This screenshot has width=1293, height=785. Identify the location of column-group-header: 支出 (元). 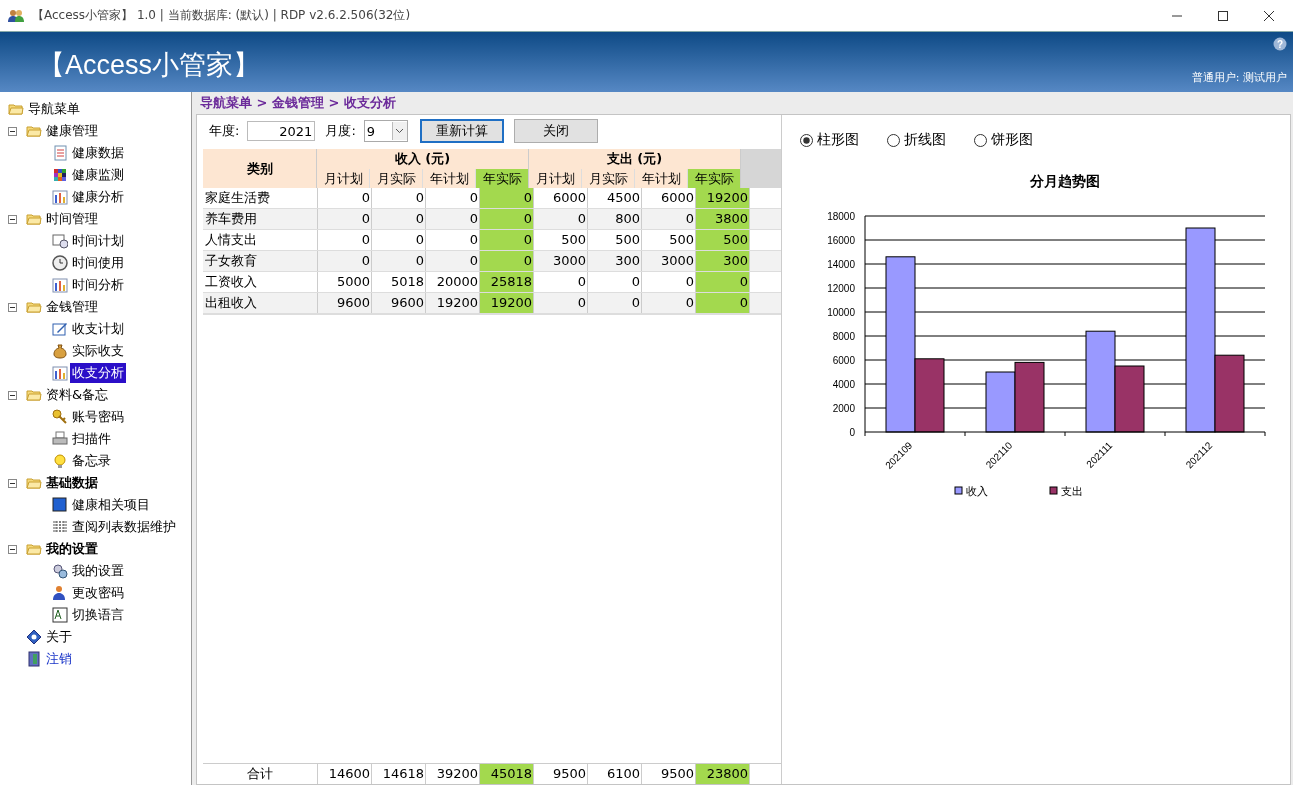
(634, 159).